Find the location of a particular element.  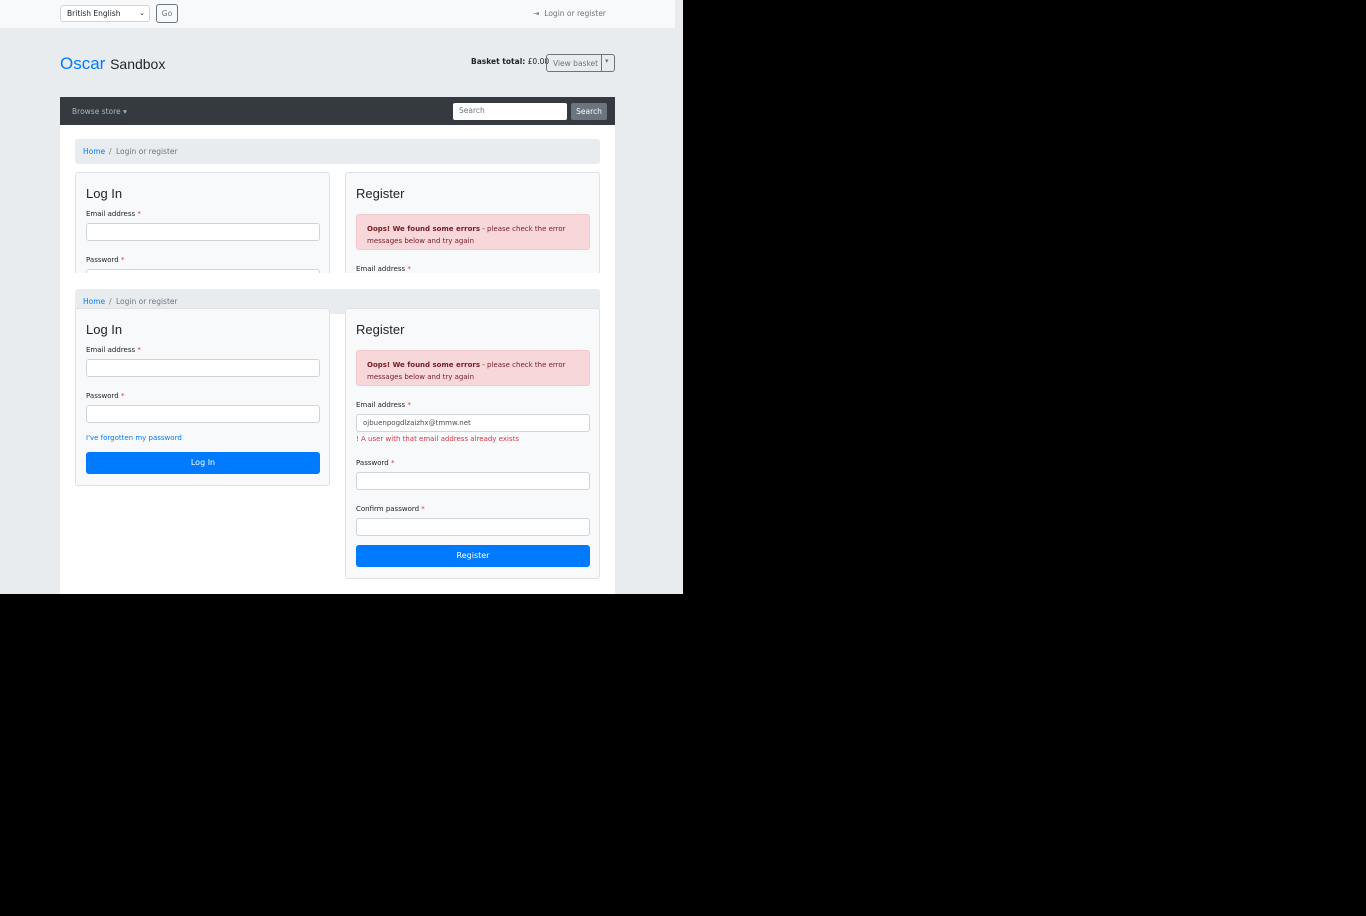

view-basket-button: View basket ▾ is located at coordinates (580, 63).